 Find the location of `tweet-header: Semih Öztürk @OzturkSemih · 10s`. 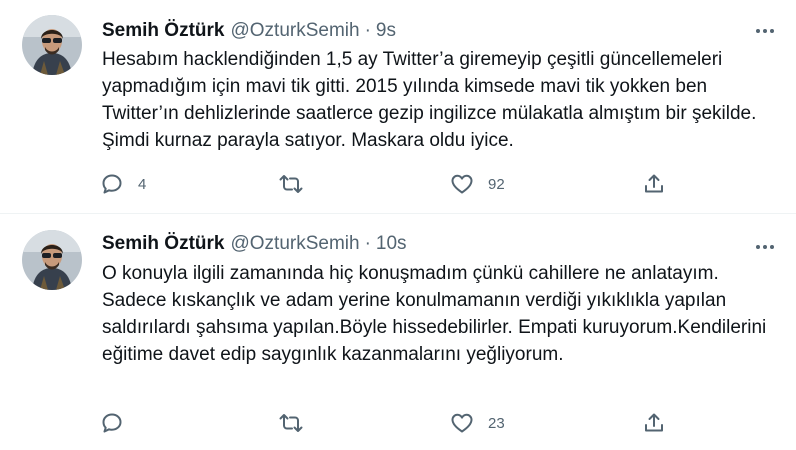

tweet-header: Semih Öztürk @OzturkSemih · 10s is located at coordinates (254, 244).